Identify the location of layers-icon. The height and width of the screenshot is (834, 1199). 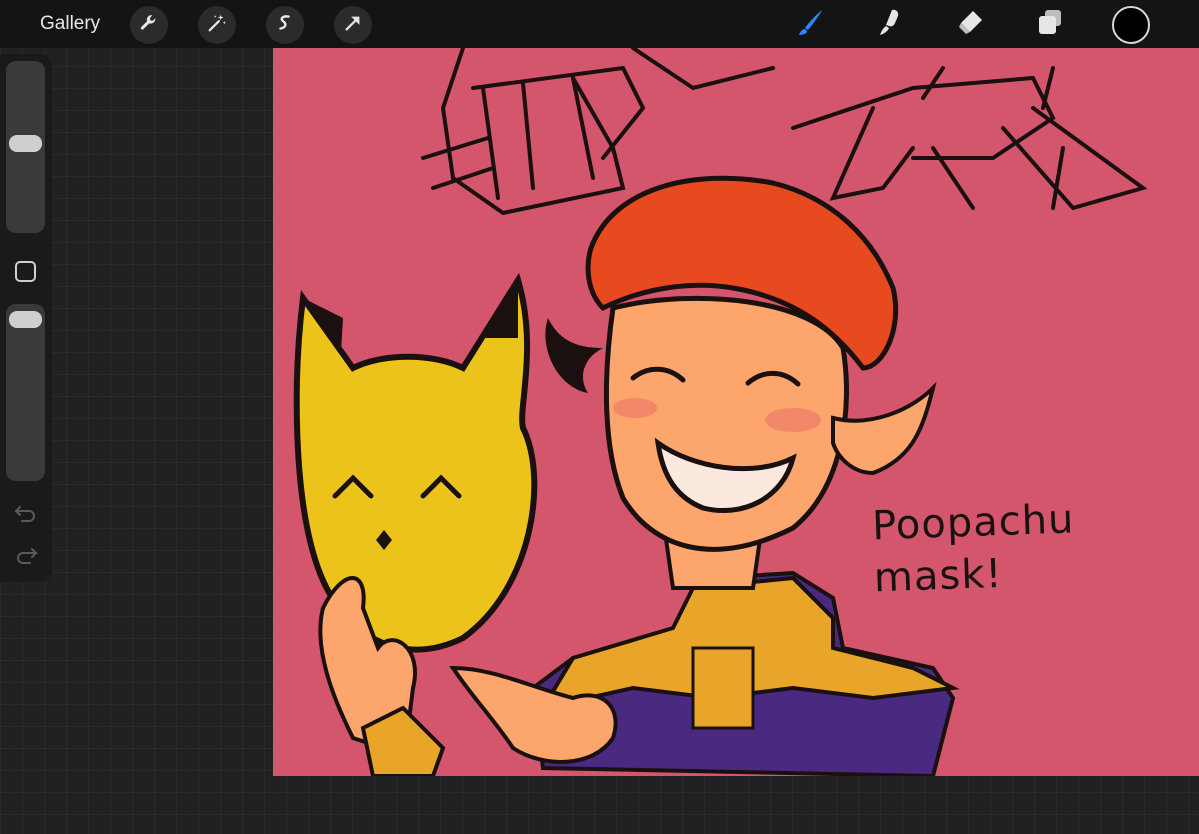
(1050, 24).